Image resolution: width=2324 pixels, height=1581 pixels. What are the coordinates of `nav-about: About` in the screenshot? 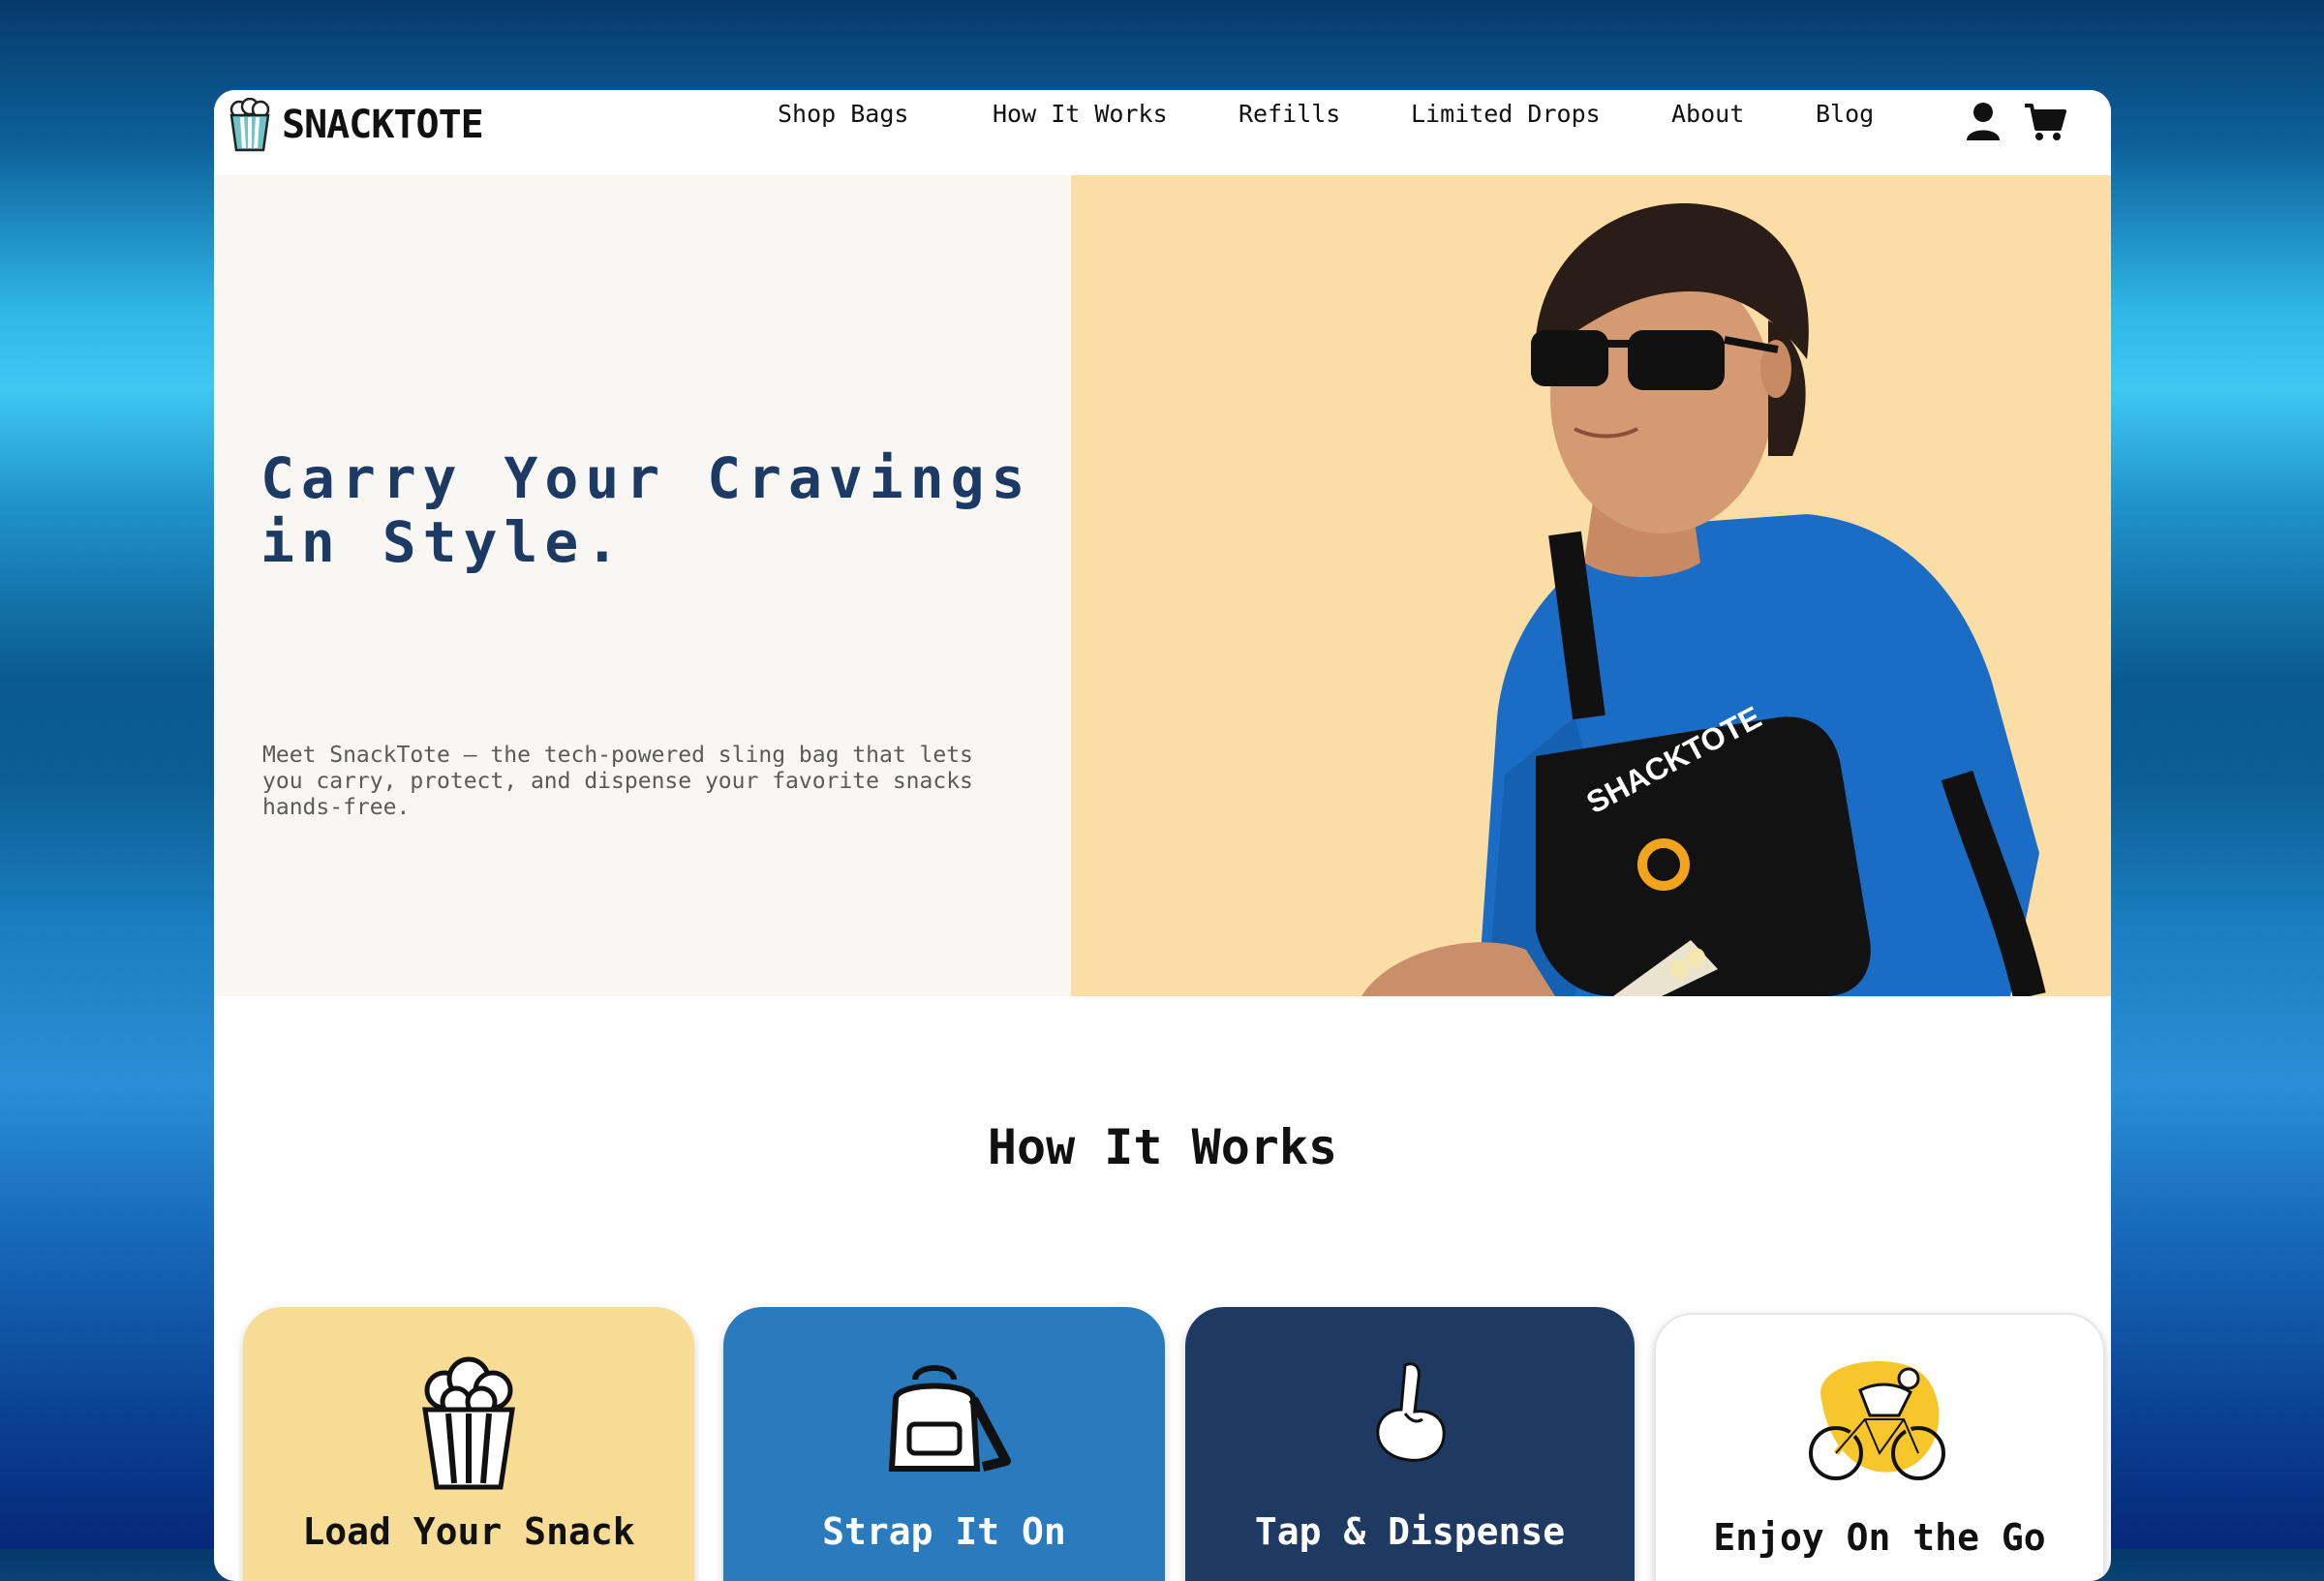 It's located at (1707, 114).